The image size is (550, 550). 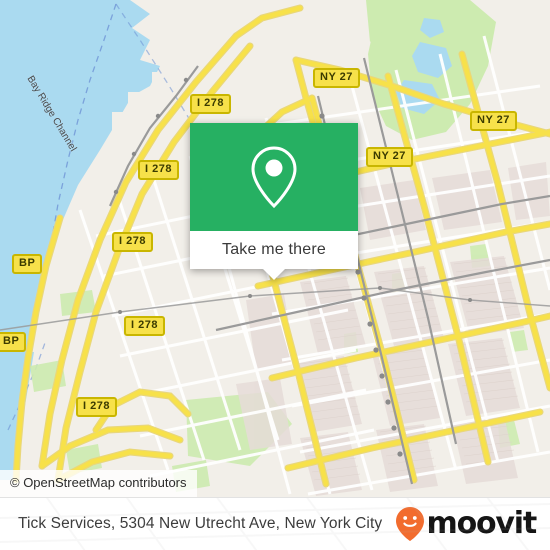 I want to click on location-callout-card: Take me there, so click(x=274, y=201).